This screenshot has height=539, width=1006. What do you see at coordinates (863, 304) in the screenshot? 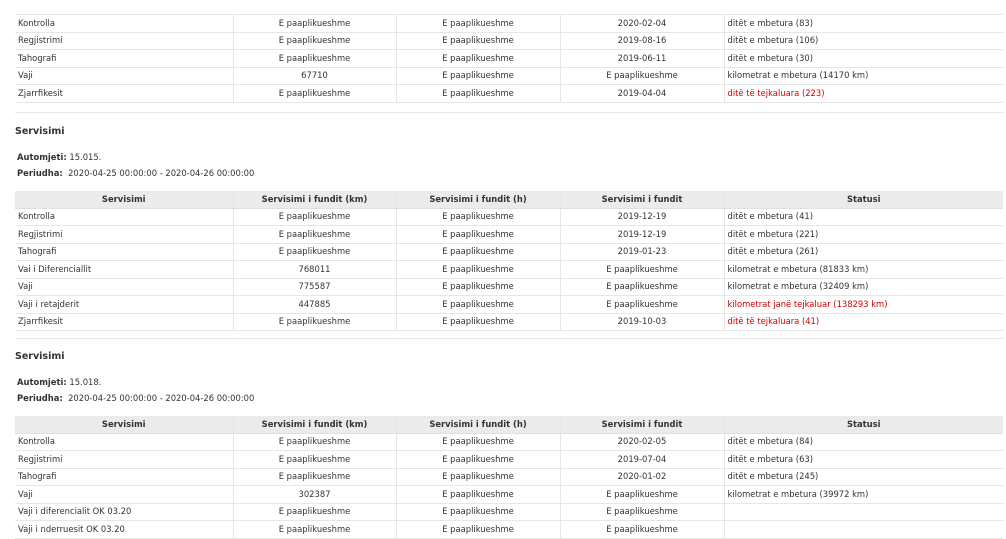
I see `cell-status: kilometrat janë tejkaluar (138293 km)` at bounding box center [863, 304].